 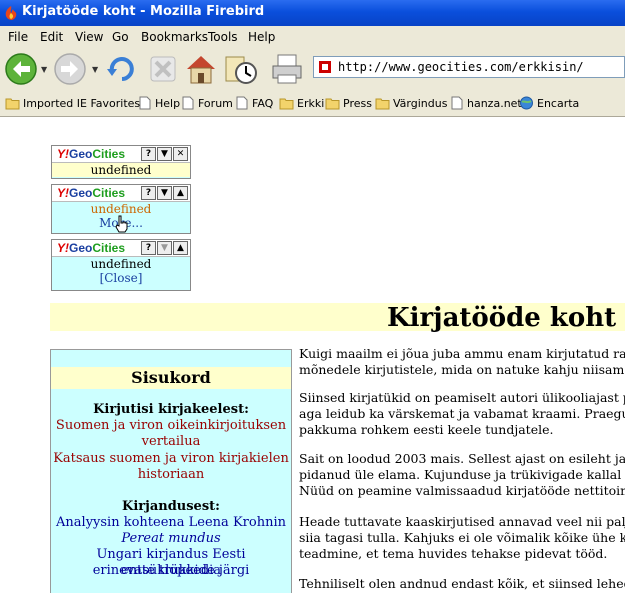 I want to click on bookmark-vargindus: Värgindus, so click(x=411, y=104).